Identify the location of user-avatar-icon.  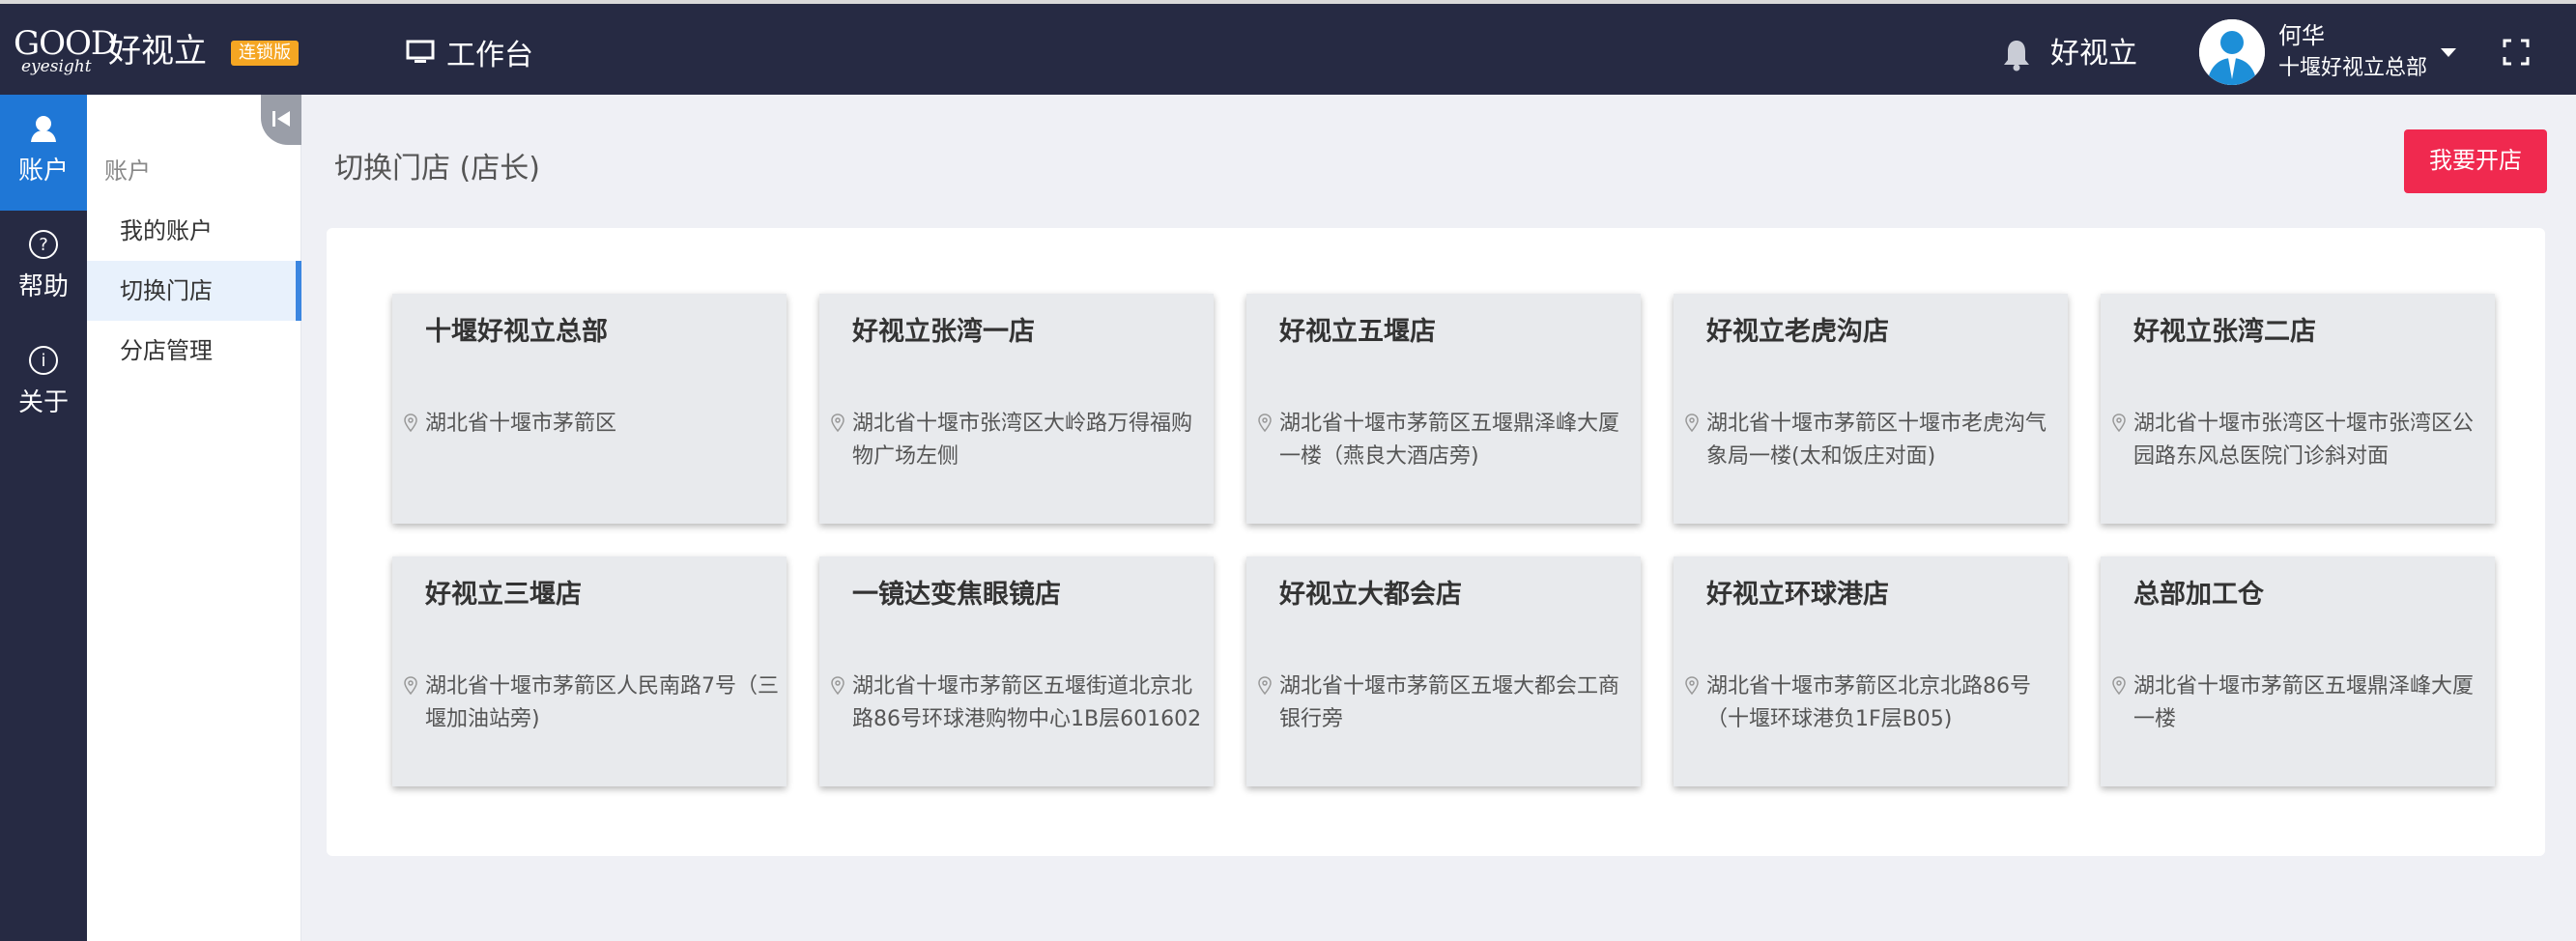
(2232, 52).